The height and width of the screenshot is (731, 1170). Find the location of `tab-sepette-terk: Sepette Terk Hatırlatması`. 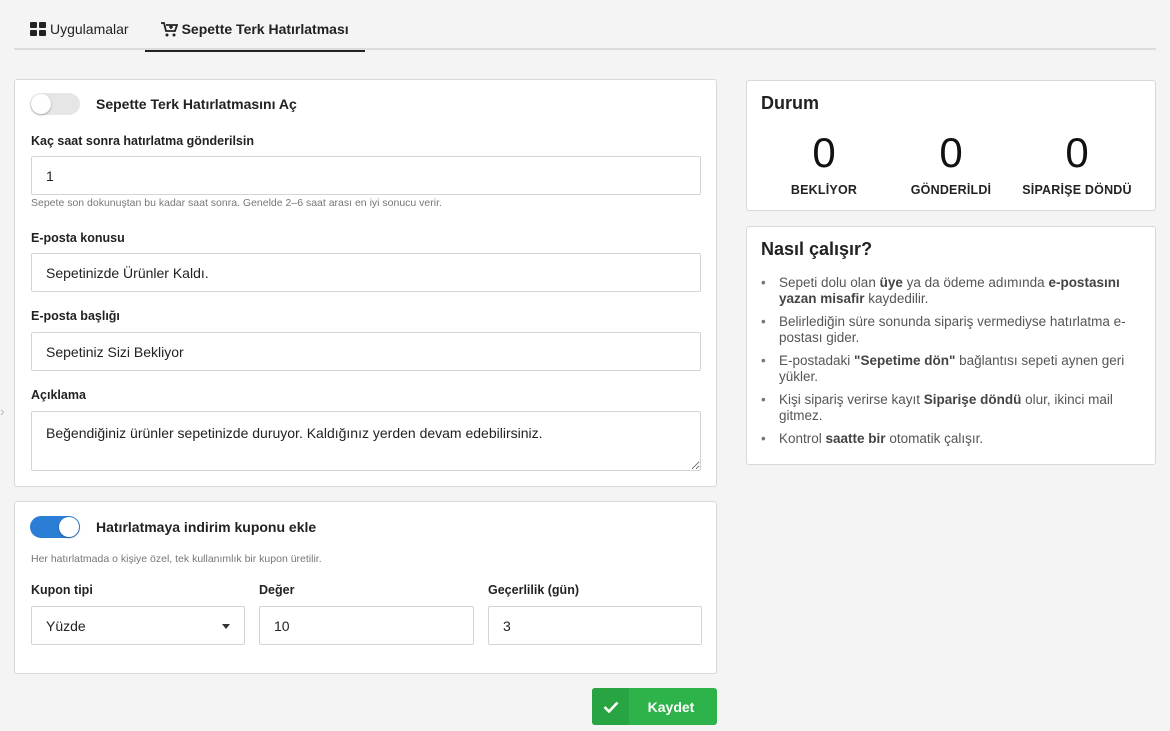

tab-sepette-terk: Sepette Terk Hatırlatması is located at coordinates (254, 30).